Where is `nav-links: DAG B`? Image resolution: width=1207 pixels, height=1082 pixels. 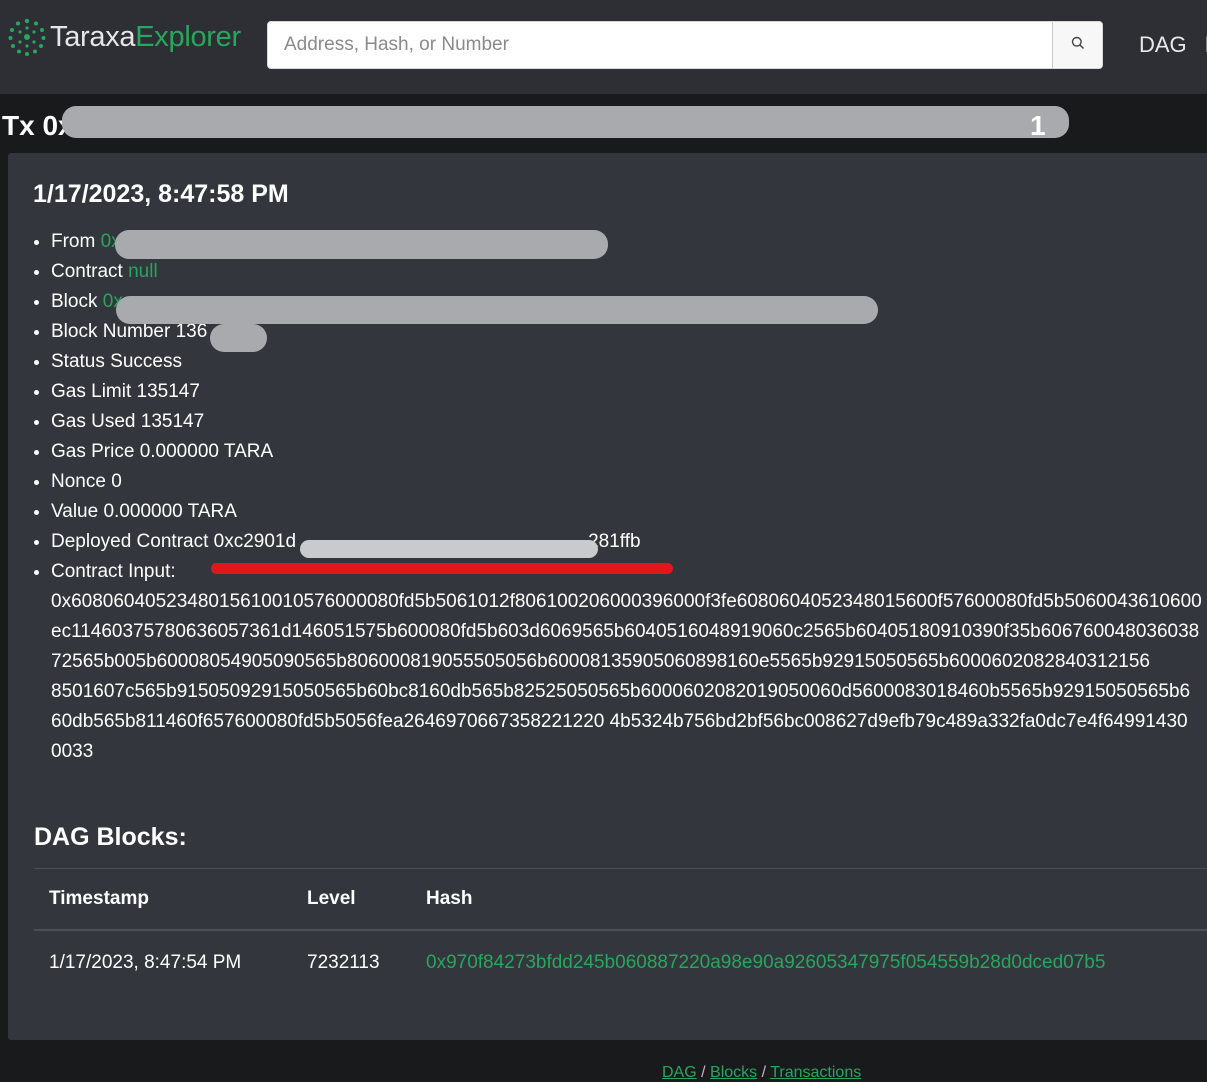 nav-links: DAG B is located at coordinates (1173, 45).